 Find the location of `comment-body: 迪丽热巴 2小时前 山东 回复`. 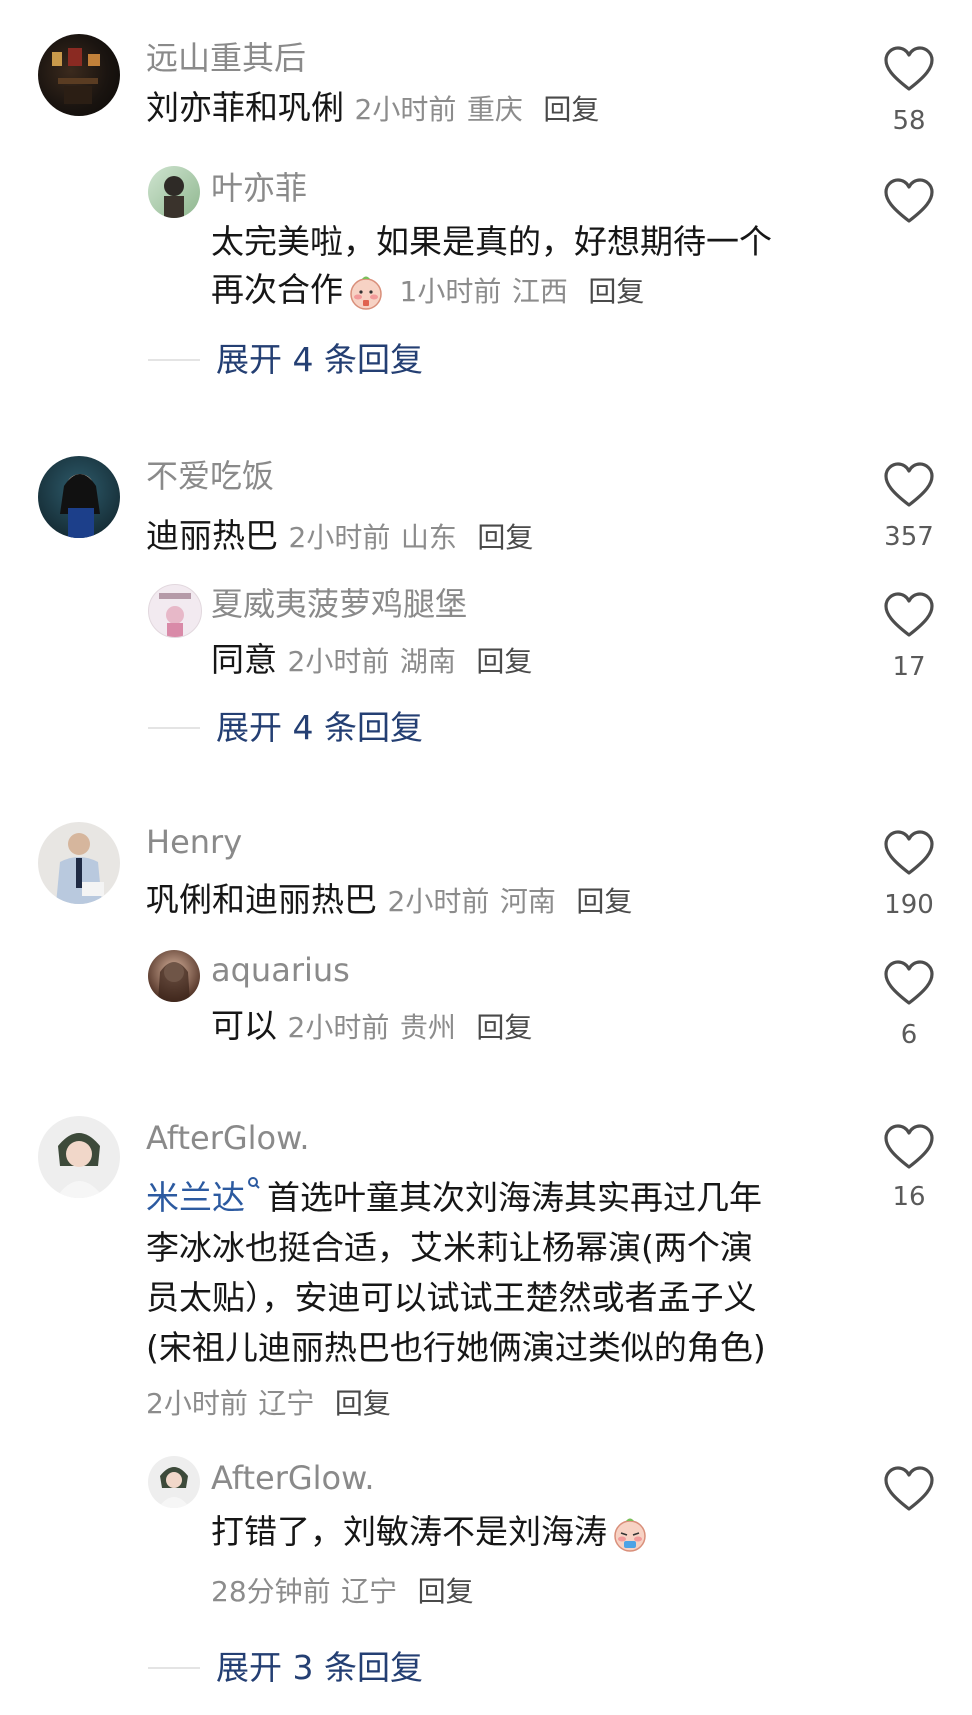

comment-body: 迪丽热巴 2小时前 山东 回复 is located at coordinates (339, 537).